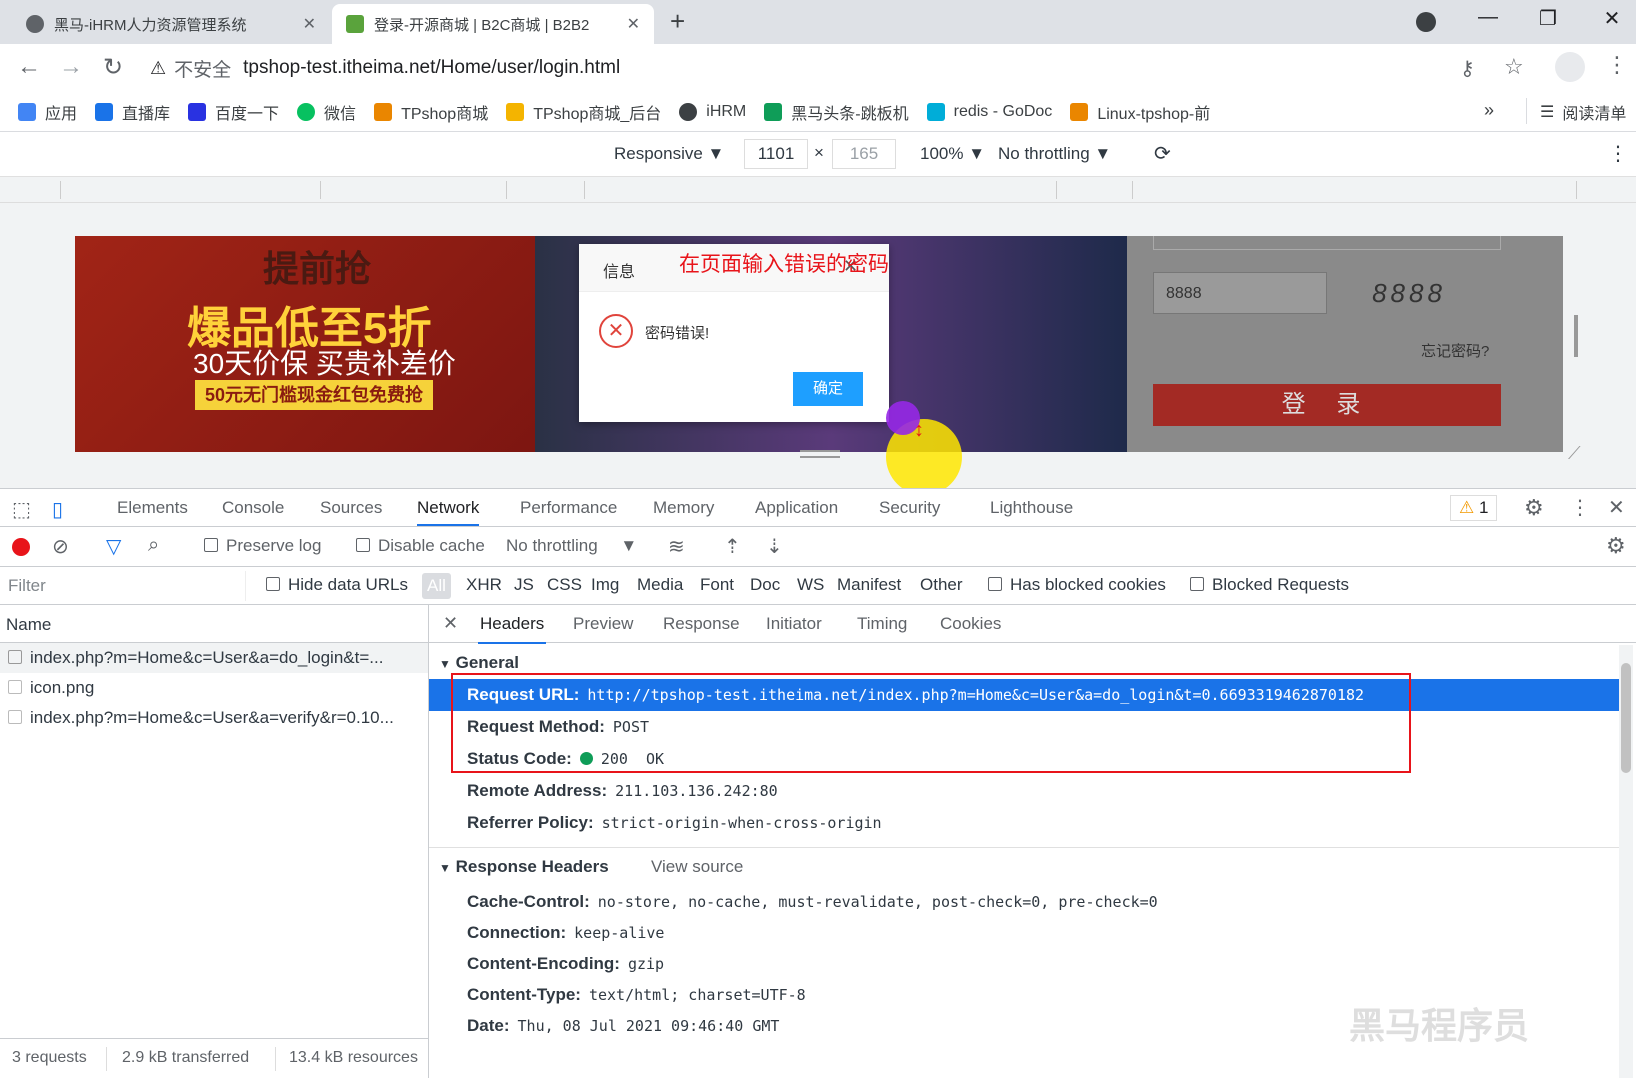  What do you see at coordinates (253, 508) in the screenshot?
I see `tab-console: Console` at bounding box center [253, 508].